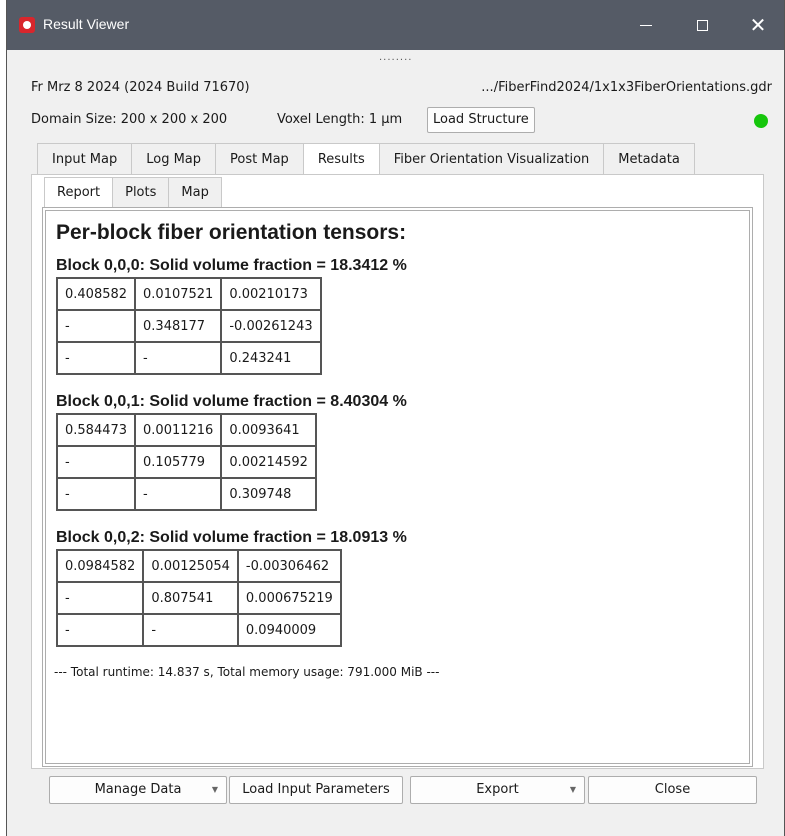 This screenshot has width=785, height=836. What do you see at coordinates (259, 159) in the screenshot?
I see `tab-post-map: Post Map` at bounding box center [259, 159].